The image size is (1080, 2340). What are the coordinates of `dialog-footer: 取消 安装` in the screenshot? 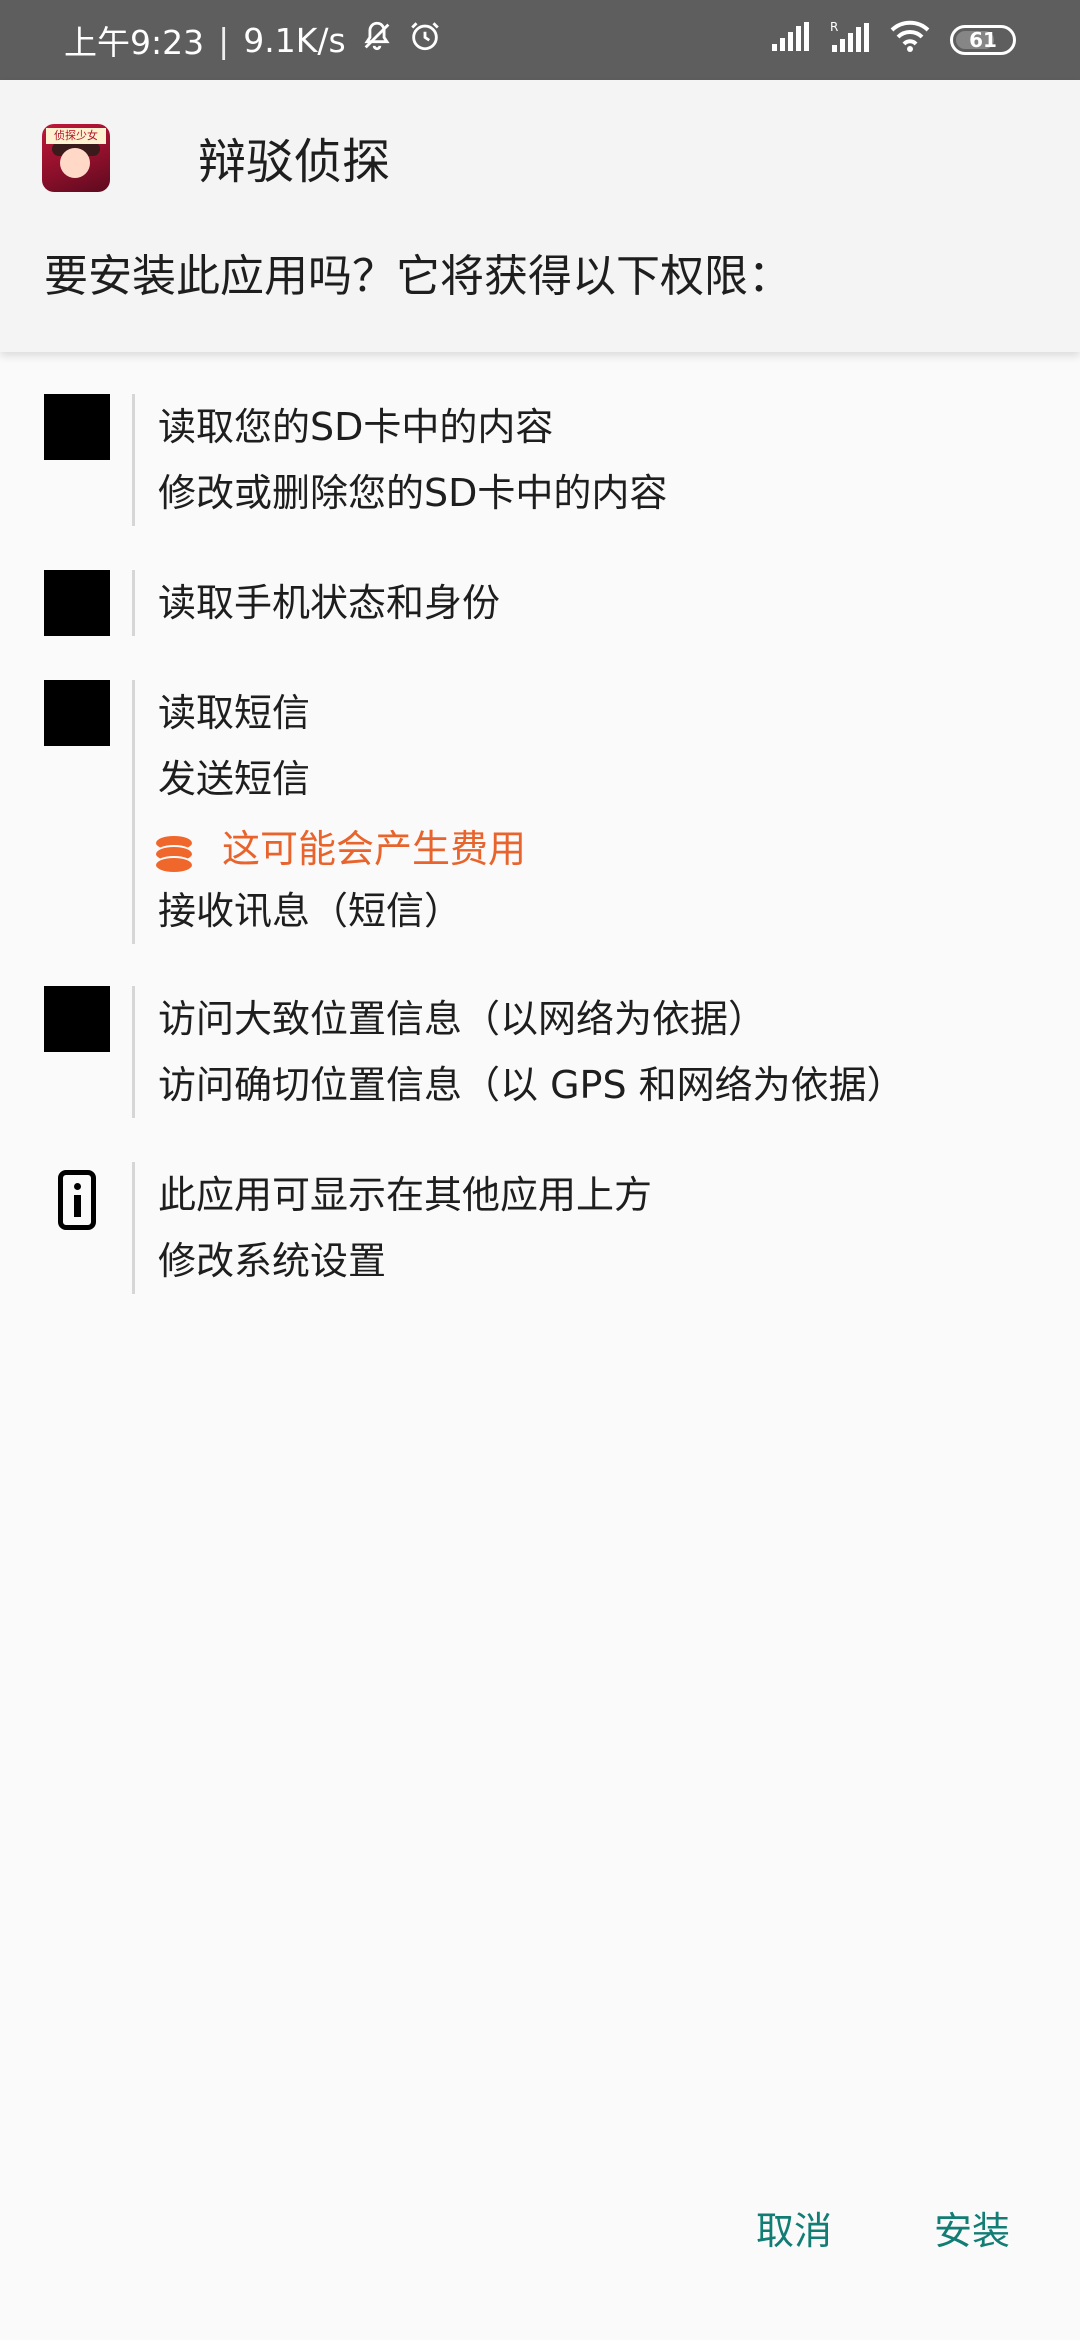 It's located at (540, 2240).